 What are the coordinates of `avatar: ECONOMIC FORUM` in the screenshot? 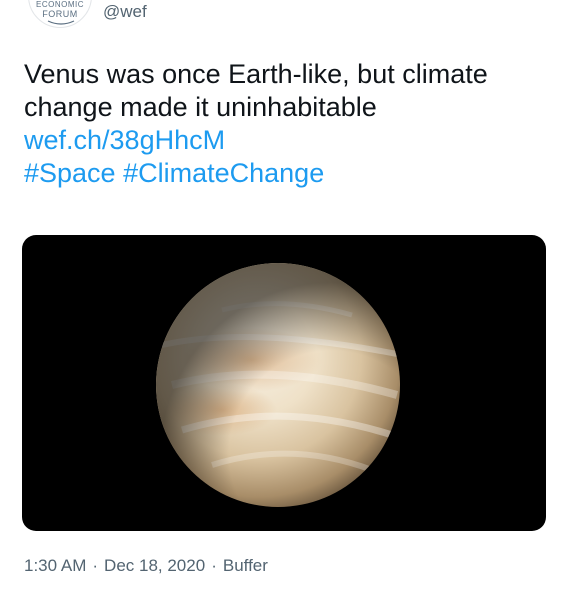 It's located at (60, 14).